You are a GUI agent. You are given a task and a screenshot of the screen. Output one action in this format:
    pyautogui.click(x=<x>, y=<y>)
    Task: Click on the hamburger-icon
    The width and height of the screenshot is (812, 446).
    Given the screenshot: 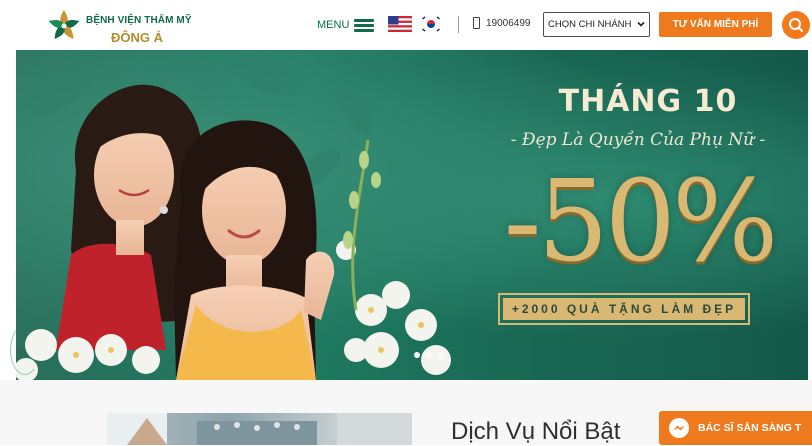 What is the action you would take?
    pyautogui.click(x=364, y=25)
    